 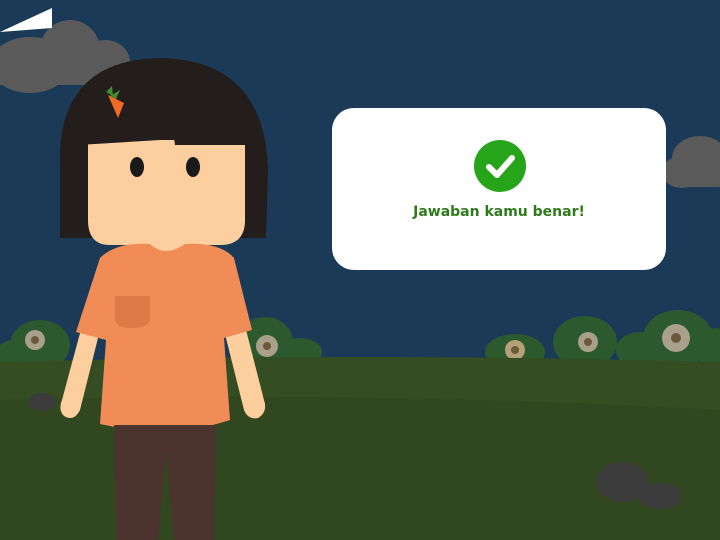 What do you see at coordinates (499, 212) in the screenshot?
I see `feedback-message: Jawaban kamu benar!` at bounding box center [499, 212].